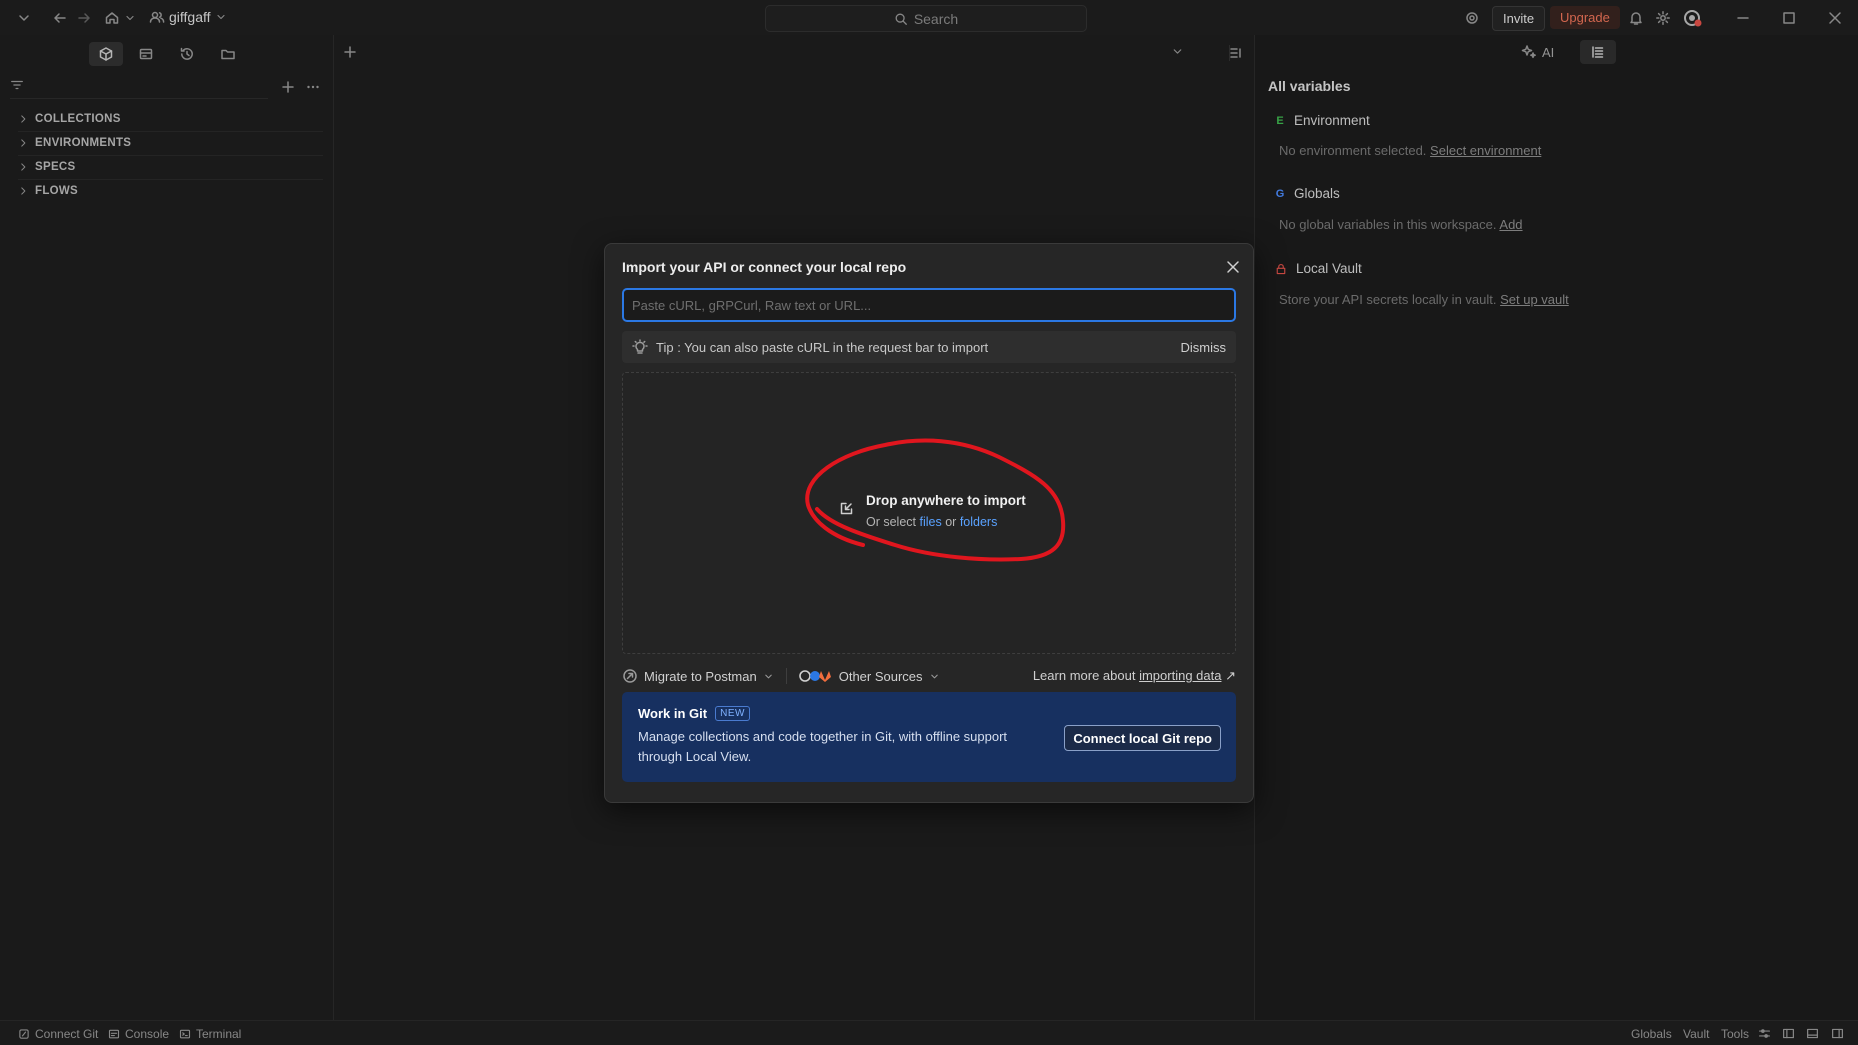 This screenshot has width=1858, height=1045. I want to click on learn-more-prefix: Learn more about, so click(1084, 675).